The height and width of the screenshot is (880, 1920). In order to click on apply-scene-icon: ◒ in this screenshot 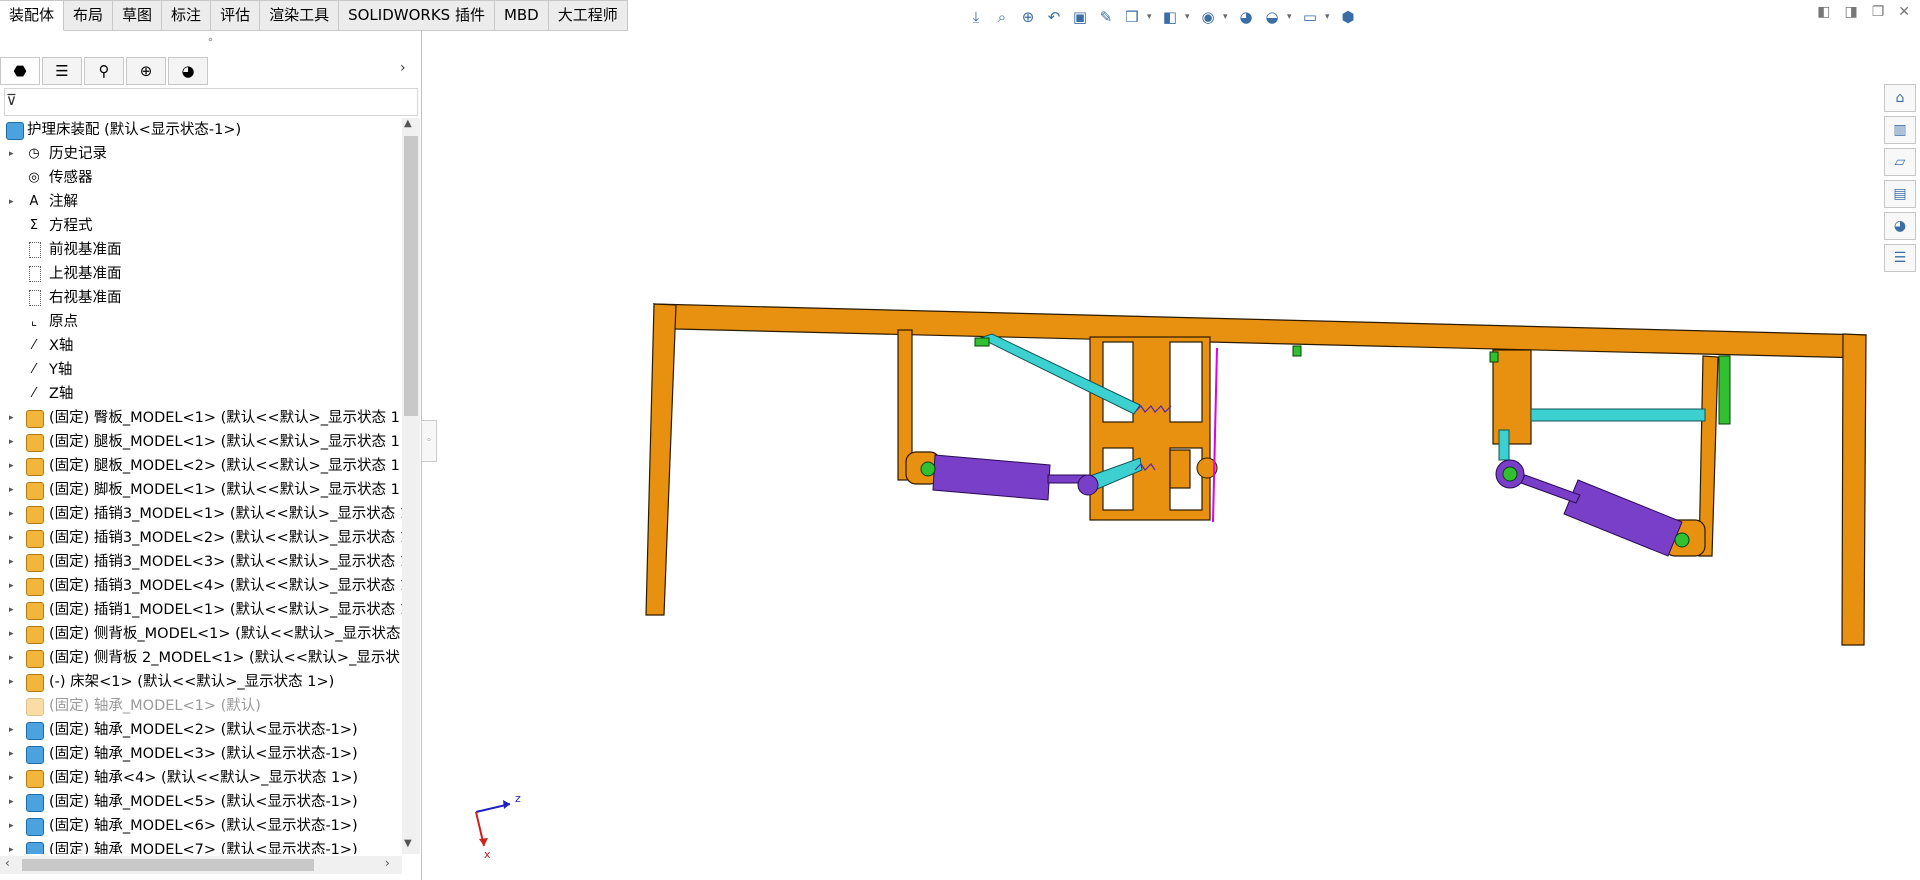, I will do `click(1272, 17)`.